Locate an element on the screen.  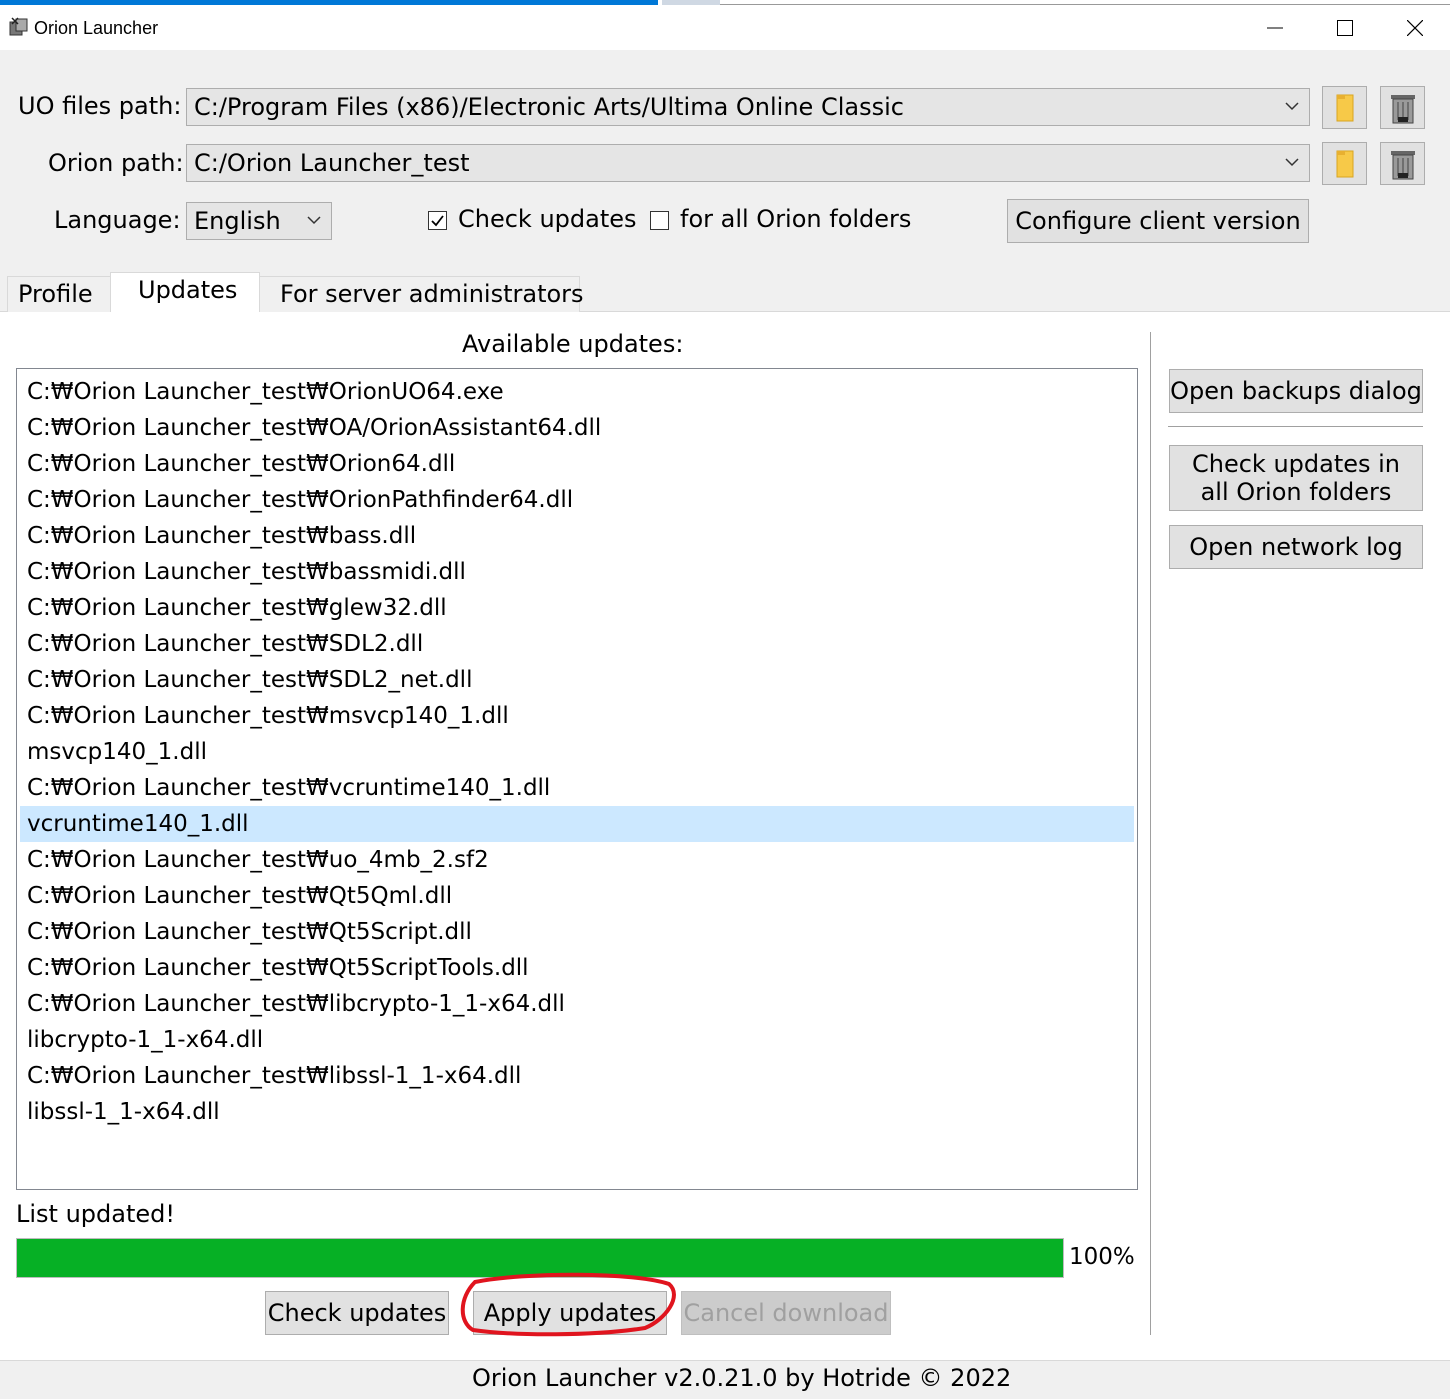
check-updates-button: Check updates is located at coordinates (357, 1313).